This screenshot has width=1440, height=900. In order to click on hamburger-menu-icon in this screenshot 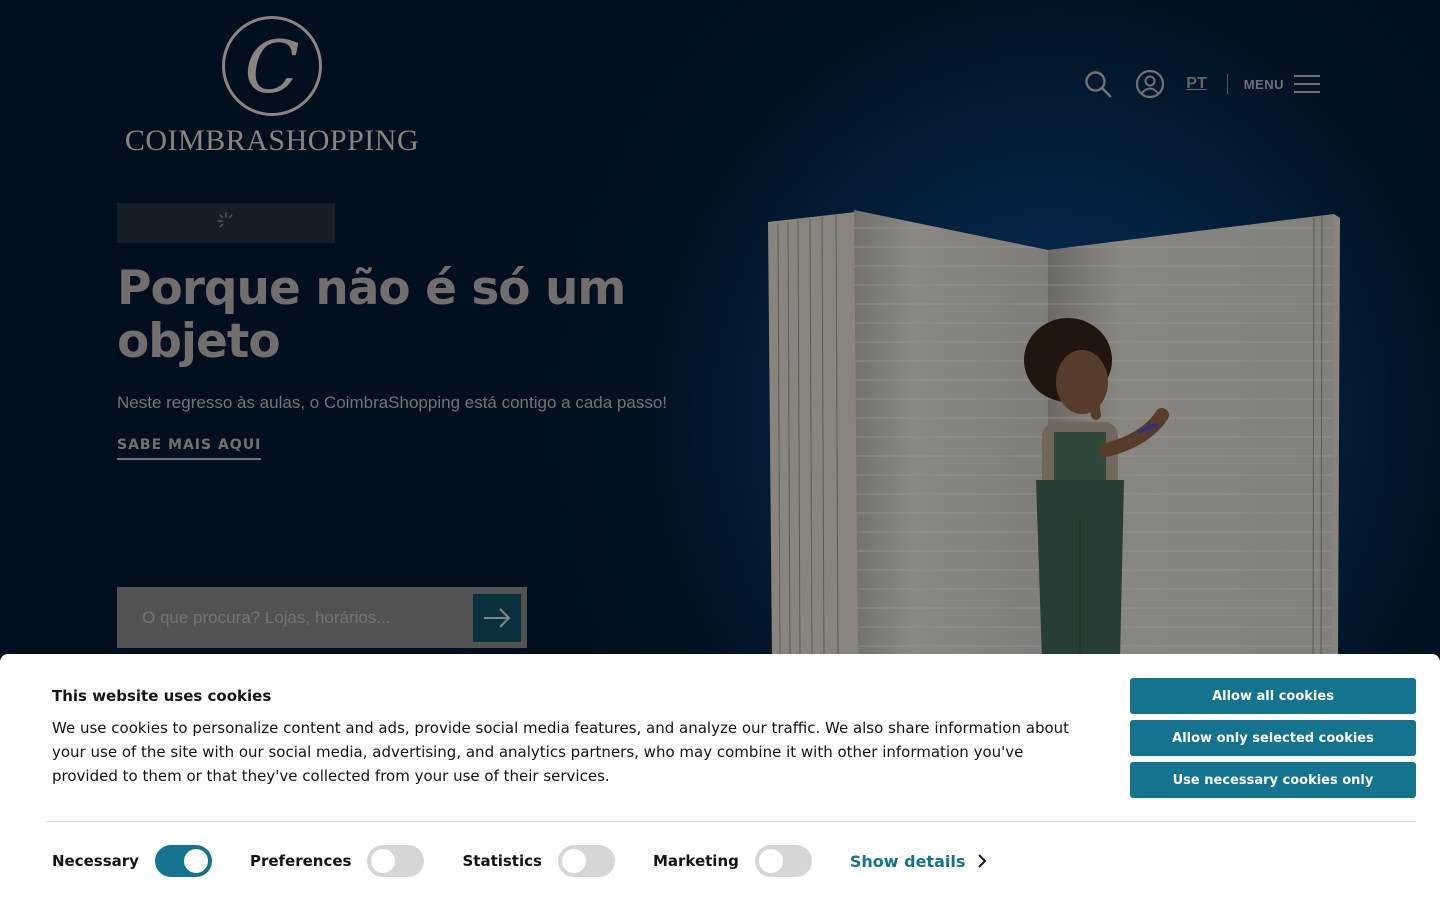, I will do `click(1307, 84)`.